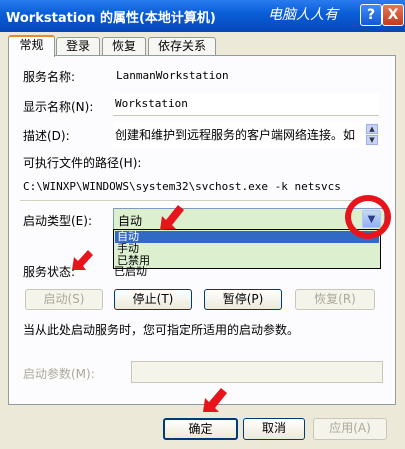  What do you see at coordinates (31, 46) in the screenshot?
I see `tab-general: 常规` at bounding box center [31, 46].